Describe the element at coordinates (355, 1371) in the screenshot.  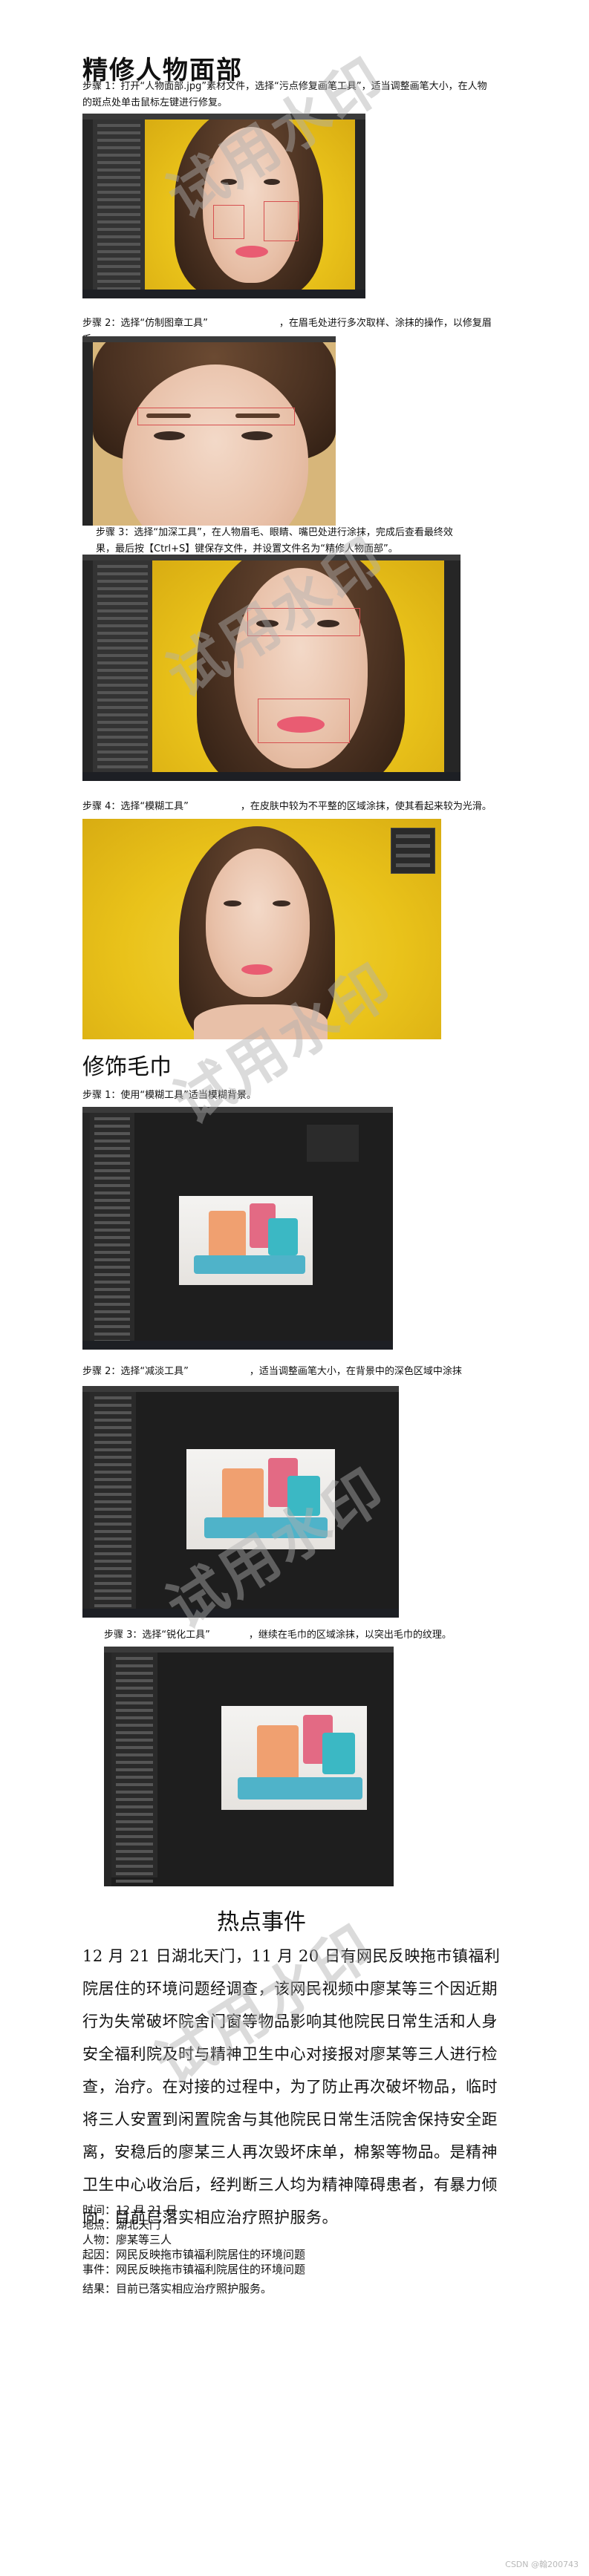
I see `towel-step2-text-b: ，适当调整画笔大小，在背景中的深色区域中涂抹` at that location.